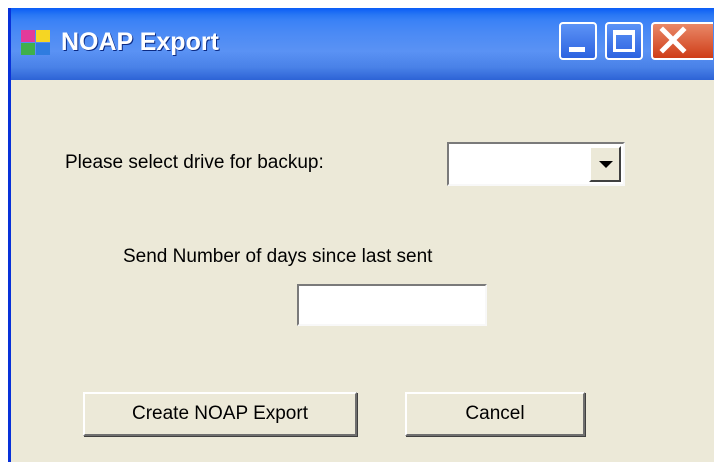 This screenshot has width=714, height=462. Describe the element at coordinates (36, 43) in the screenshot. I see `app-icon` at that location.